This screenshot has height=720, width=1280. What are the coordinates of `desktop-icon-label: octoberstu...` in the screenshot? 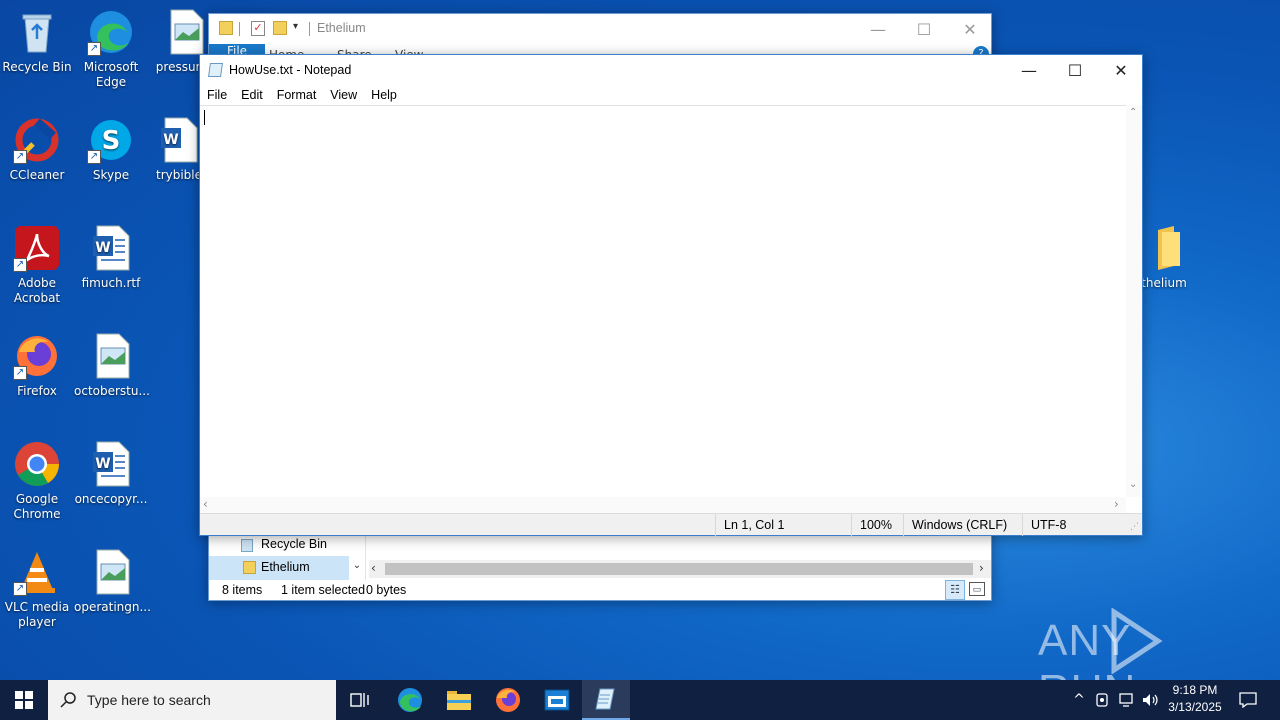 It's located at (112, 391).